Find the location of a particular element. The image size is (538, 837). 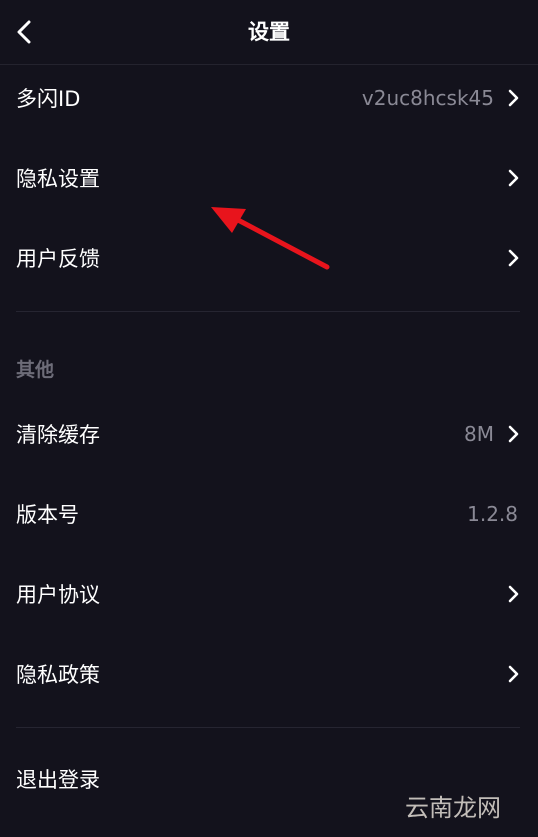

logout-label: 退出登录 is located at coordinates (58, 780).